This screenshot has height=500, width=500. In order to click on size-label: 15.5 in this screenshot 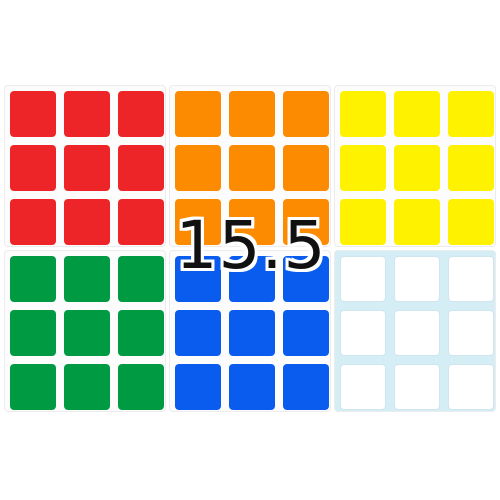, I will do `click(251, 245)`.